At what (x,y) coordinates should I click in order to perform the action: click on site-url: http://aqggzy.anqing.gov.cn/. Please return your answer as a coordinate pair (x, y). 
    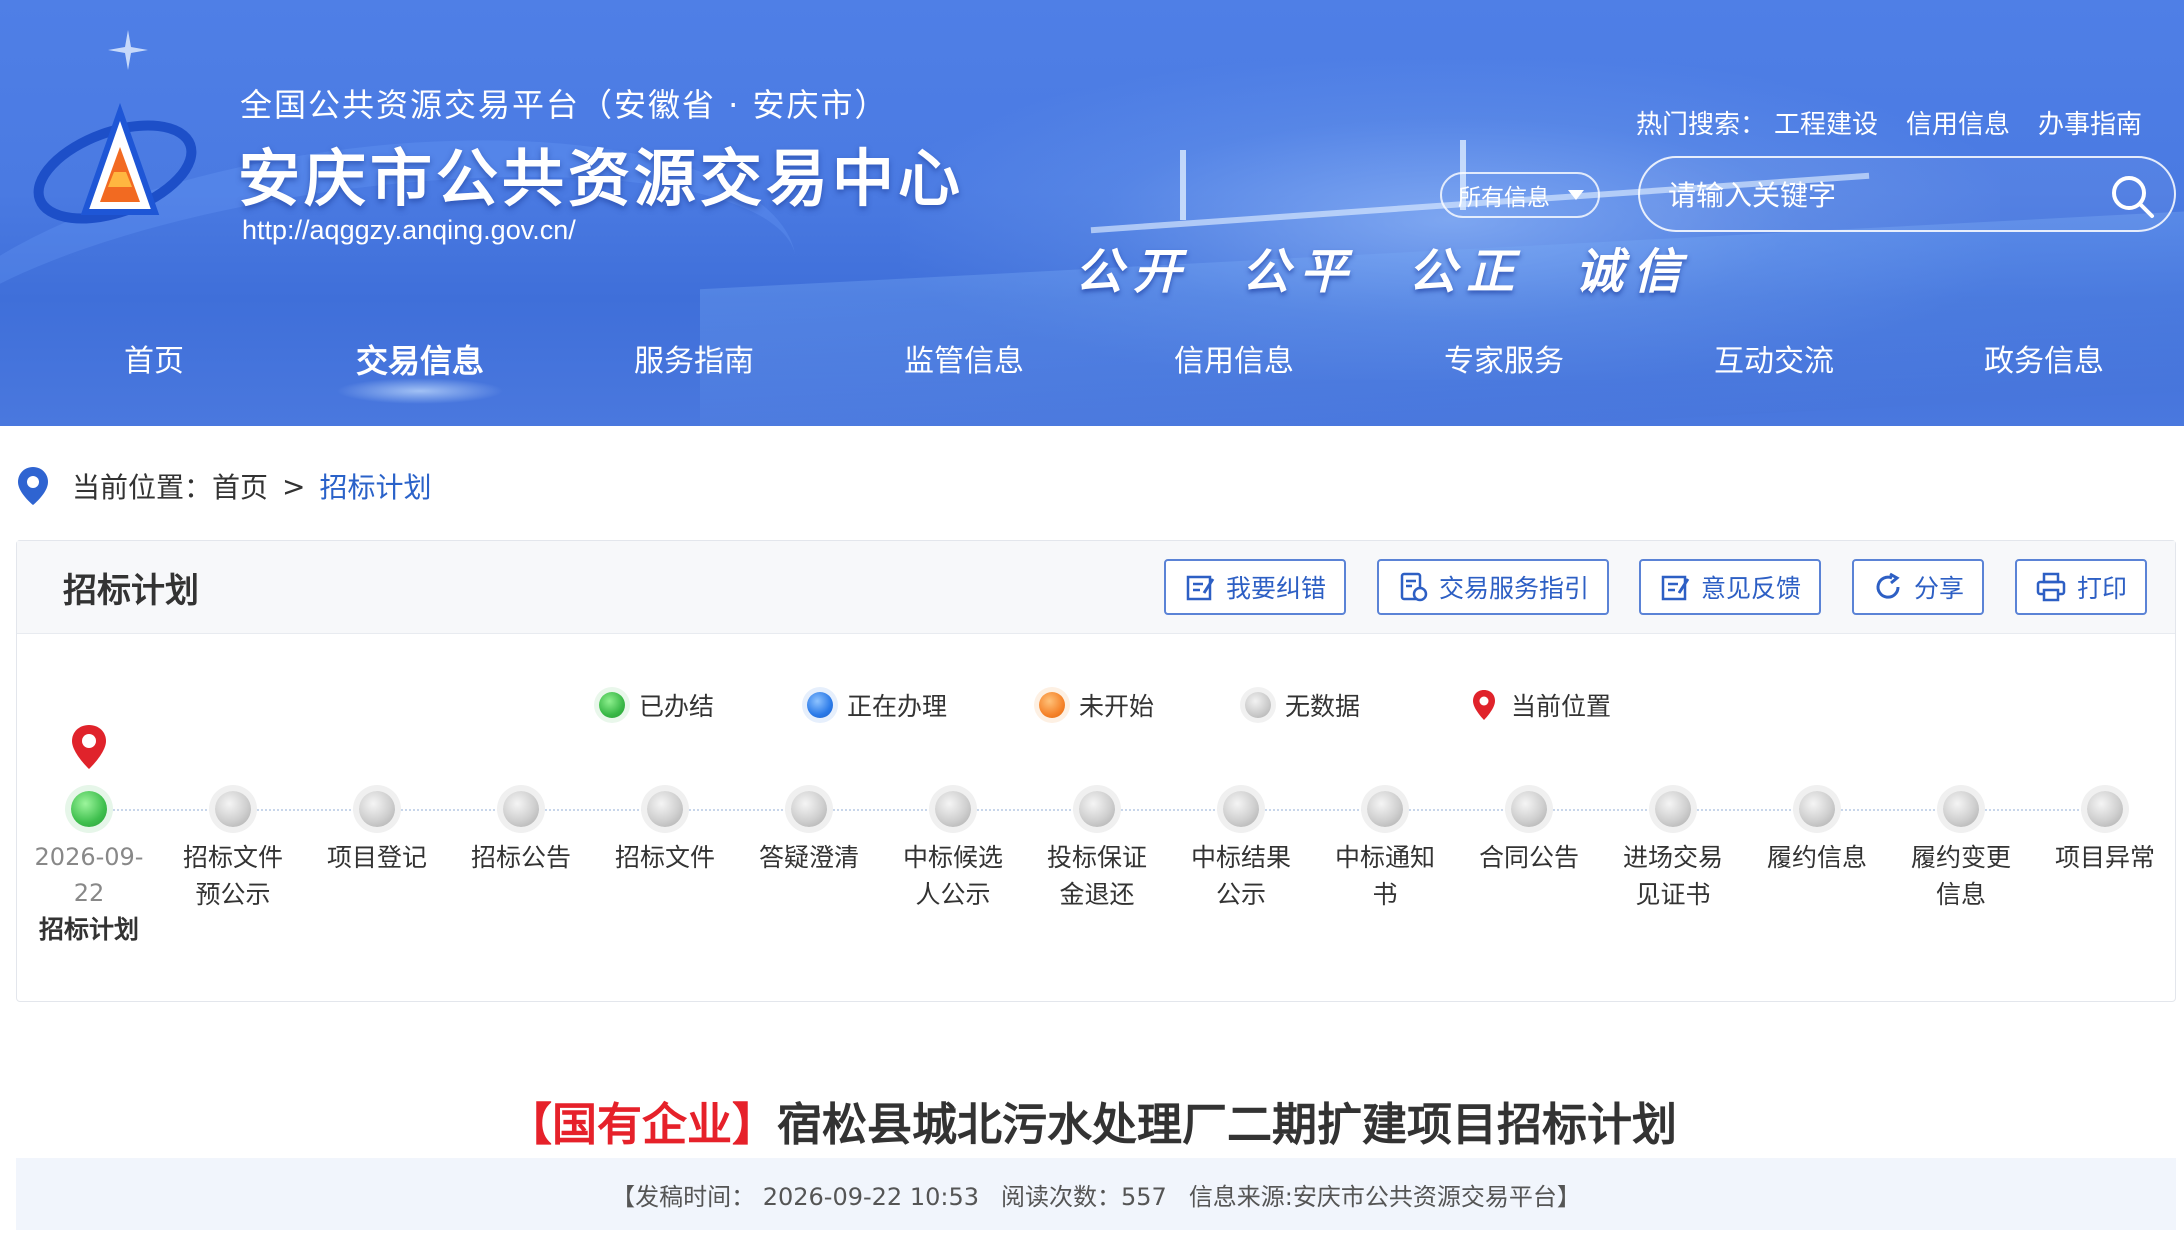
    Looking at the image, I should click on (409, 230).